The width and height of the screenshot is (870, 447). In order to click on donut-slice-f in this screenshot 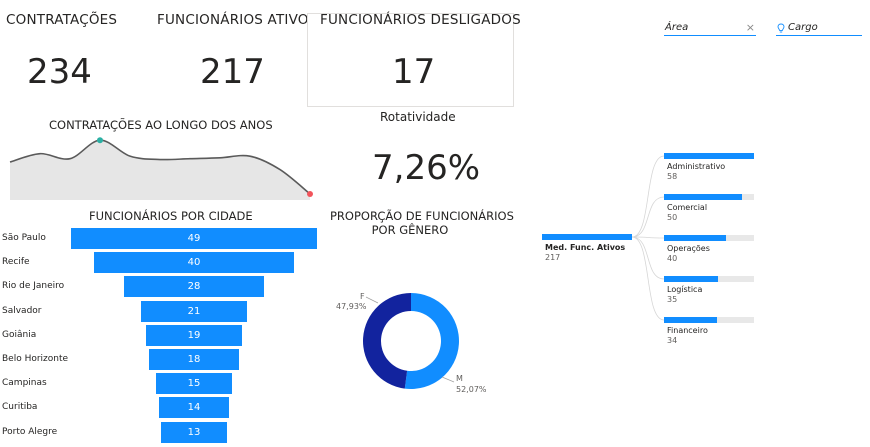, I will do `click(386, 341)`.